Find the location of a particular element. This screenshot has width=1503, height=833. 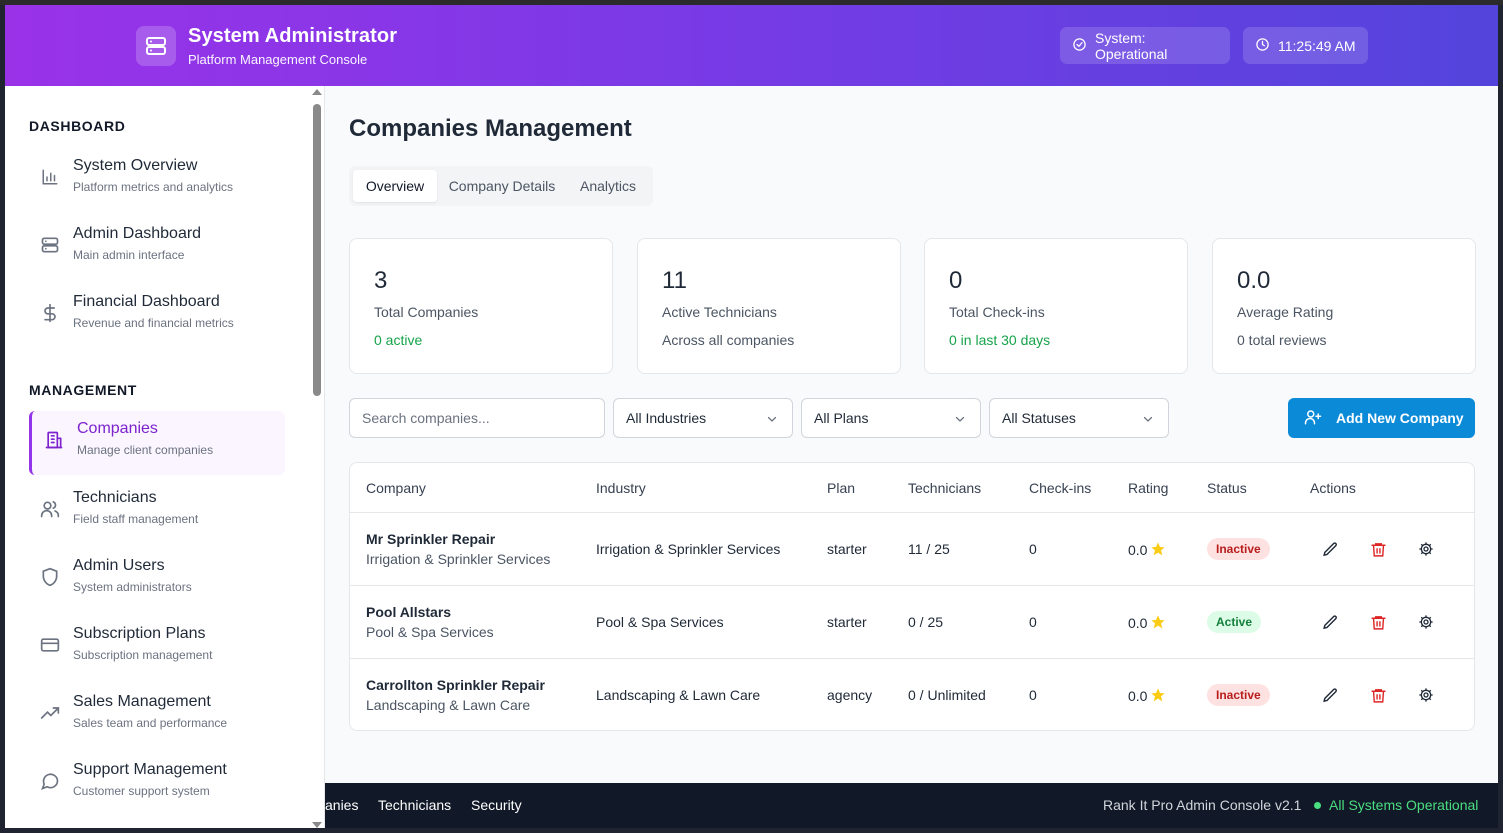

sidebar-item-admin-dashboard: Admin Dashboard Main admin interface is located at coordinates (157, 248).